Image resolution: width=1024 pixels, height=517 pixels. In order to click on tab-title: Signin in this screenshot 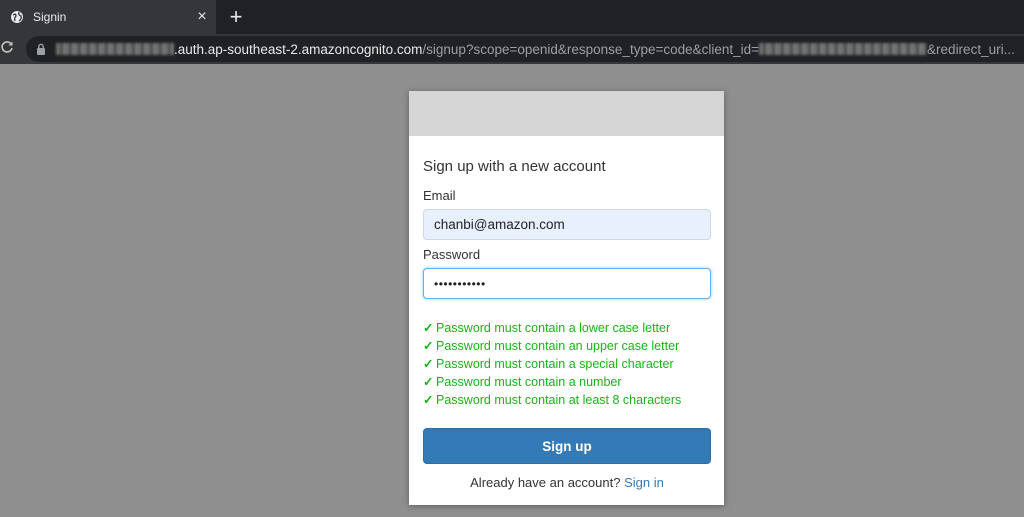, I will do `click(50, 17)`.